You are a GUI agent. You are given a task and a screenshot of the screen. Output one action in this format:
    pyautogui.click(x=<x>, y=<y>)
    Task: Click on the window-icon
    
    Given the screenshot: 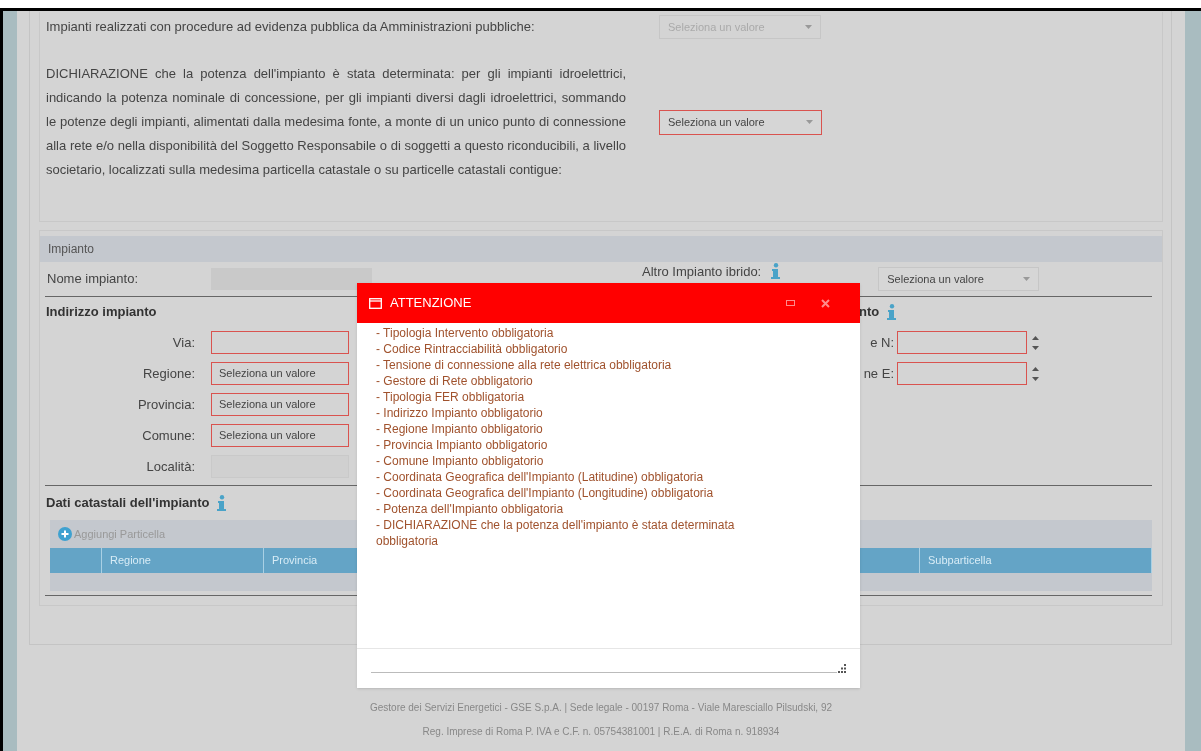 What is the action you would take?
    pyautogui.click(x=375, y=303)
    